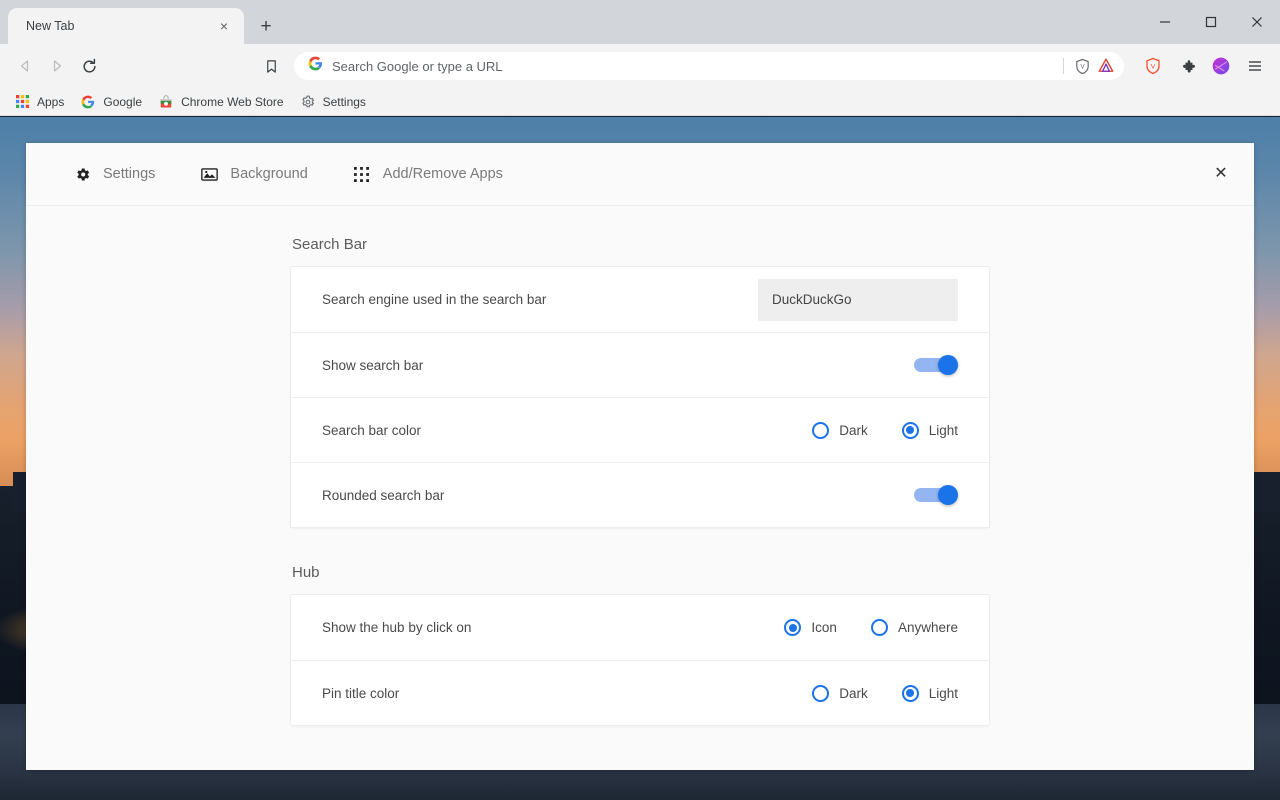  What do you see at coordinates (885, 693) in the screenshot?
I see `pin-title-color-radio-group: Dark Light` at bounding box center [885, 693].